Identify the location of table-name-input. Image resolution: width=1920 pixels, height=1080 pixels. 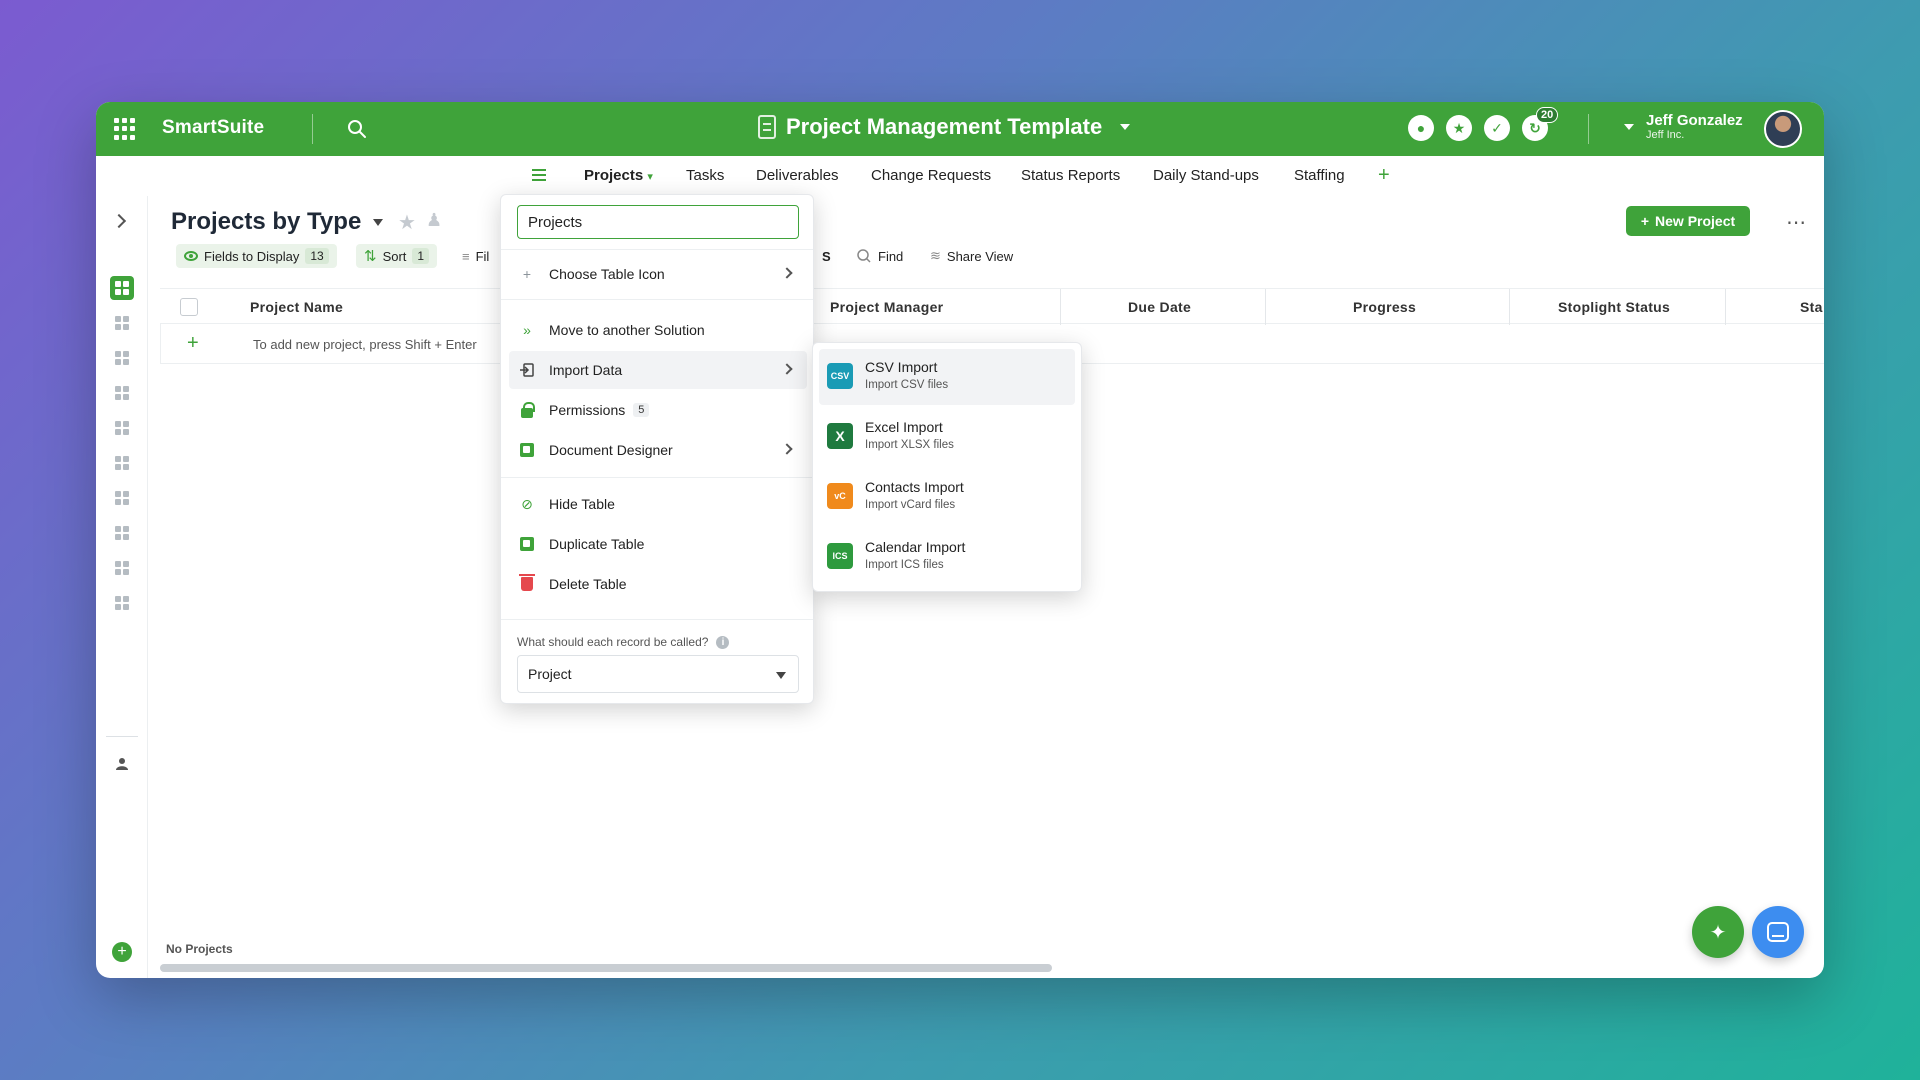
(658, 222).